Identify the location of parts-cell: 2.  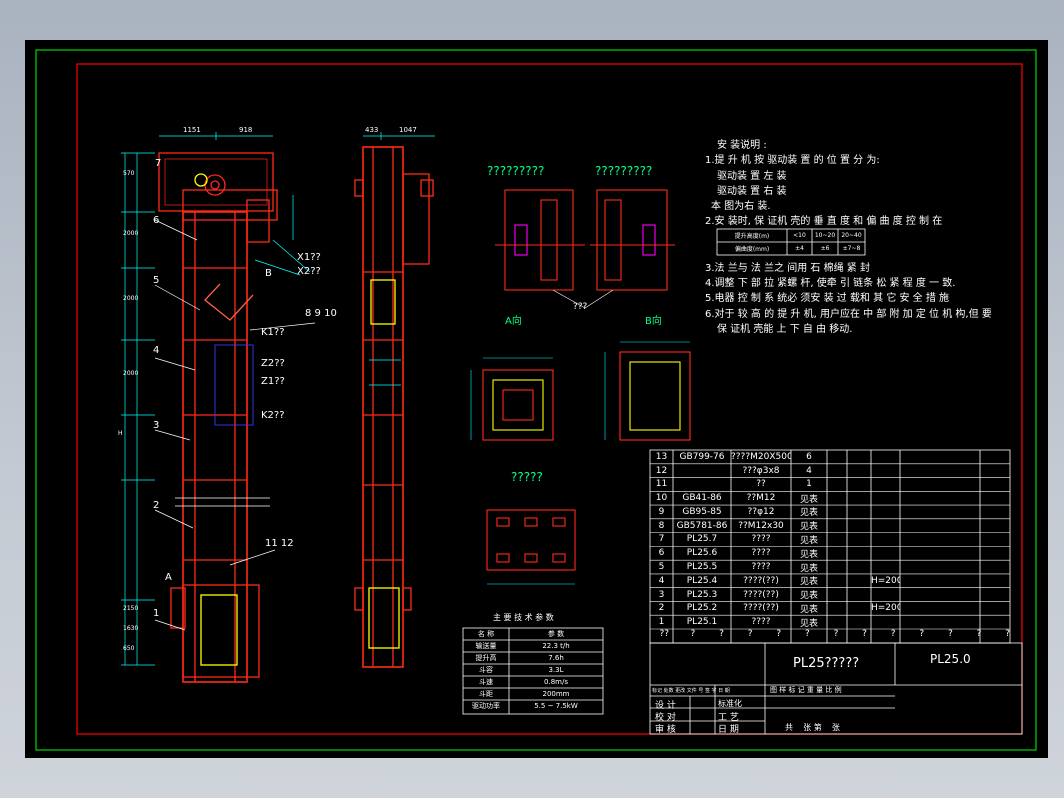
(661, 608).